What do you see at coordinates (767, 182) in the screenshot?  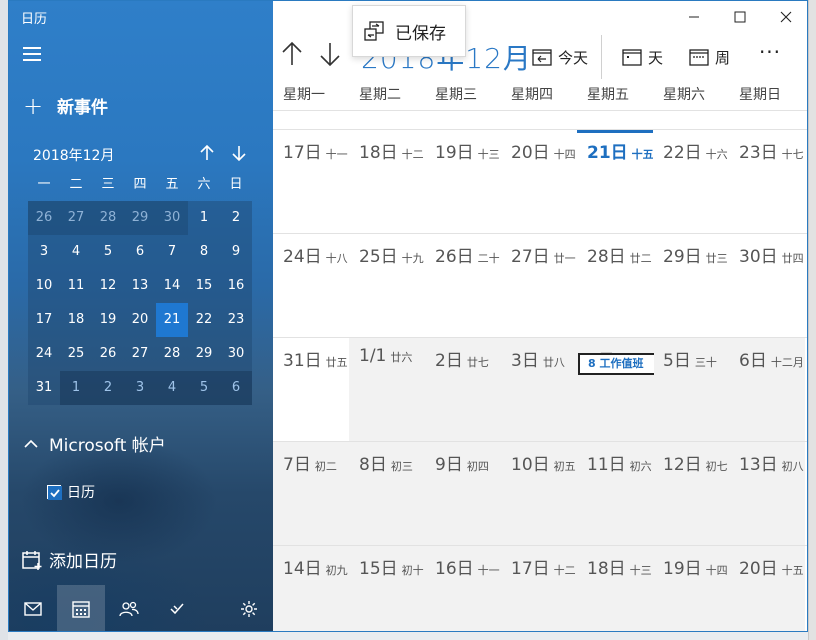 I see `day-cell: 23日 十七` at bounding box center [767, 182].